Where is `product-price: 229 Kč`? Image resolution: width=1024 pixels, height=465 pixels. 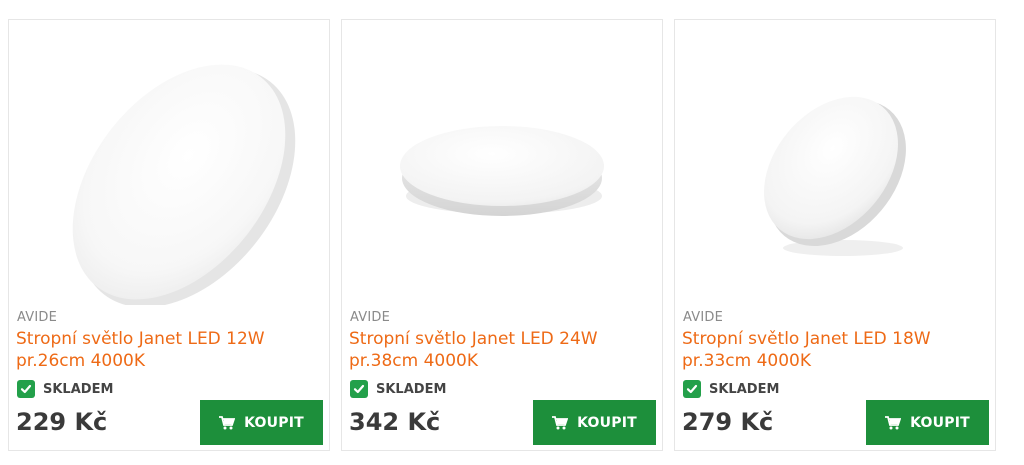 product-price: 229 Kč is located at coordinates (62, 422).